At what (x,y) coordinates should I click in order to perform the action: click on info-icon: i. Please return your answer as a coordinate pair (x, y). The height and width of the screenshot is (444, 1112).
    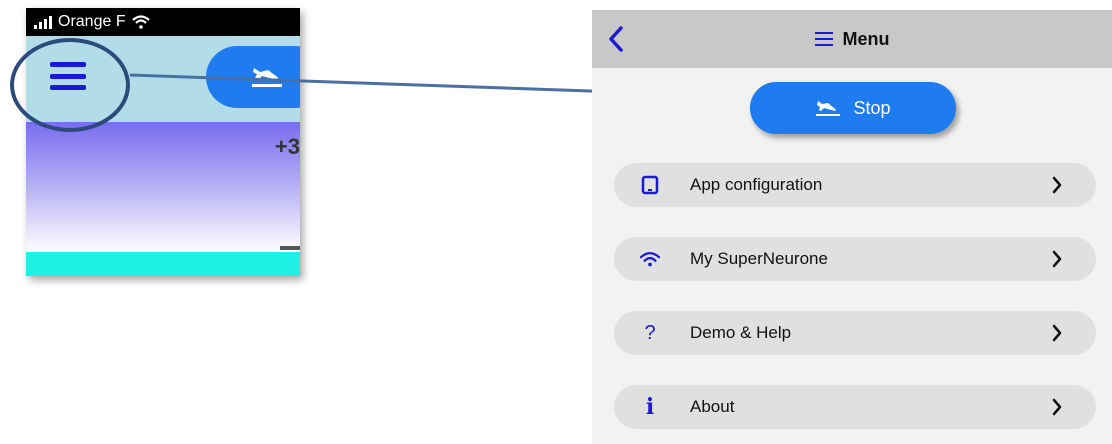
    Looking at the image, I should click on (650, 407).